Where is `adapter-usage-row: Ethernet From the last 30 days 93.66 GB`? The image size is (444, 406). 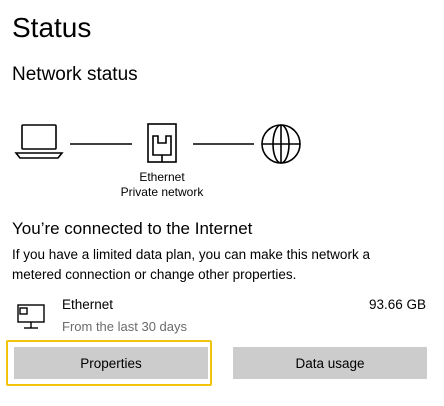
adapter-usage-row: Ethernet From the last 30 days 93.66 GB is located at coordinates (222, 316).